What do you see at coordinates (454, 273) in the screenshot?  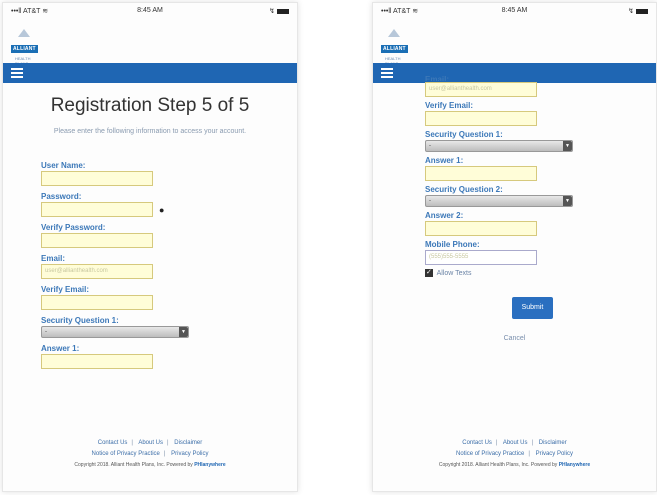 I see `allow-texts-label: Allow Texts` at bounding box center [454, 273].